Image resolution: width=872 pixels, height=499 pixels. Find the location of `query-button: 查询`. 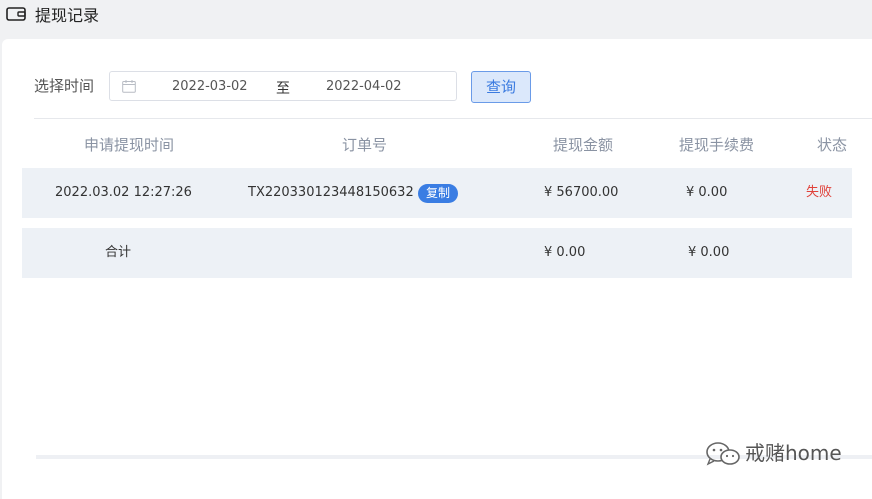

query-button: 查询 is located at coordinates (501, 87).